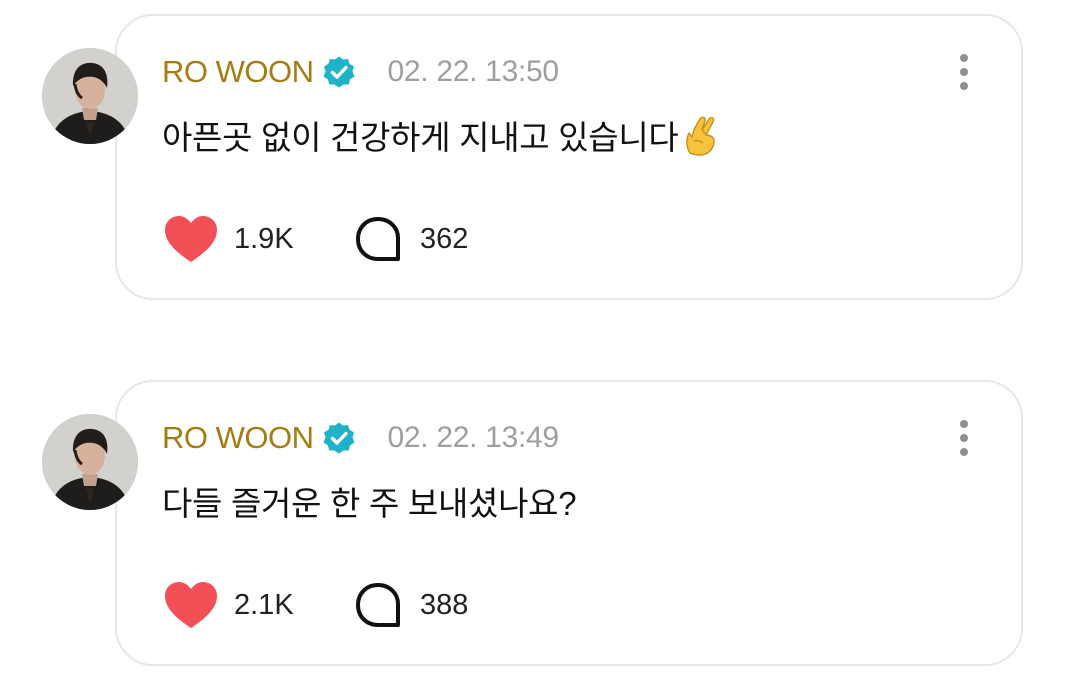  Describe the element at coordinates (701, 135) in the screenshot. I see `crossed-fingers-icon` at that location.